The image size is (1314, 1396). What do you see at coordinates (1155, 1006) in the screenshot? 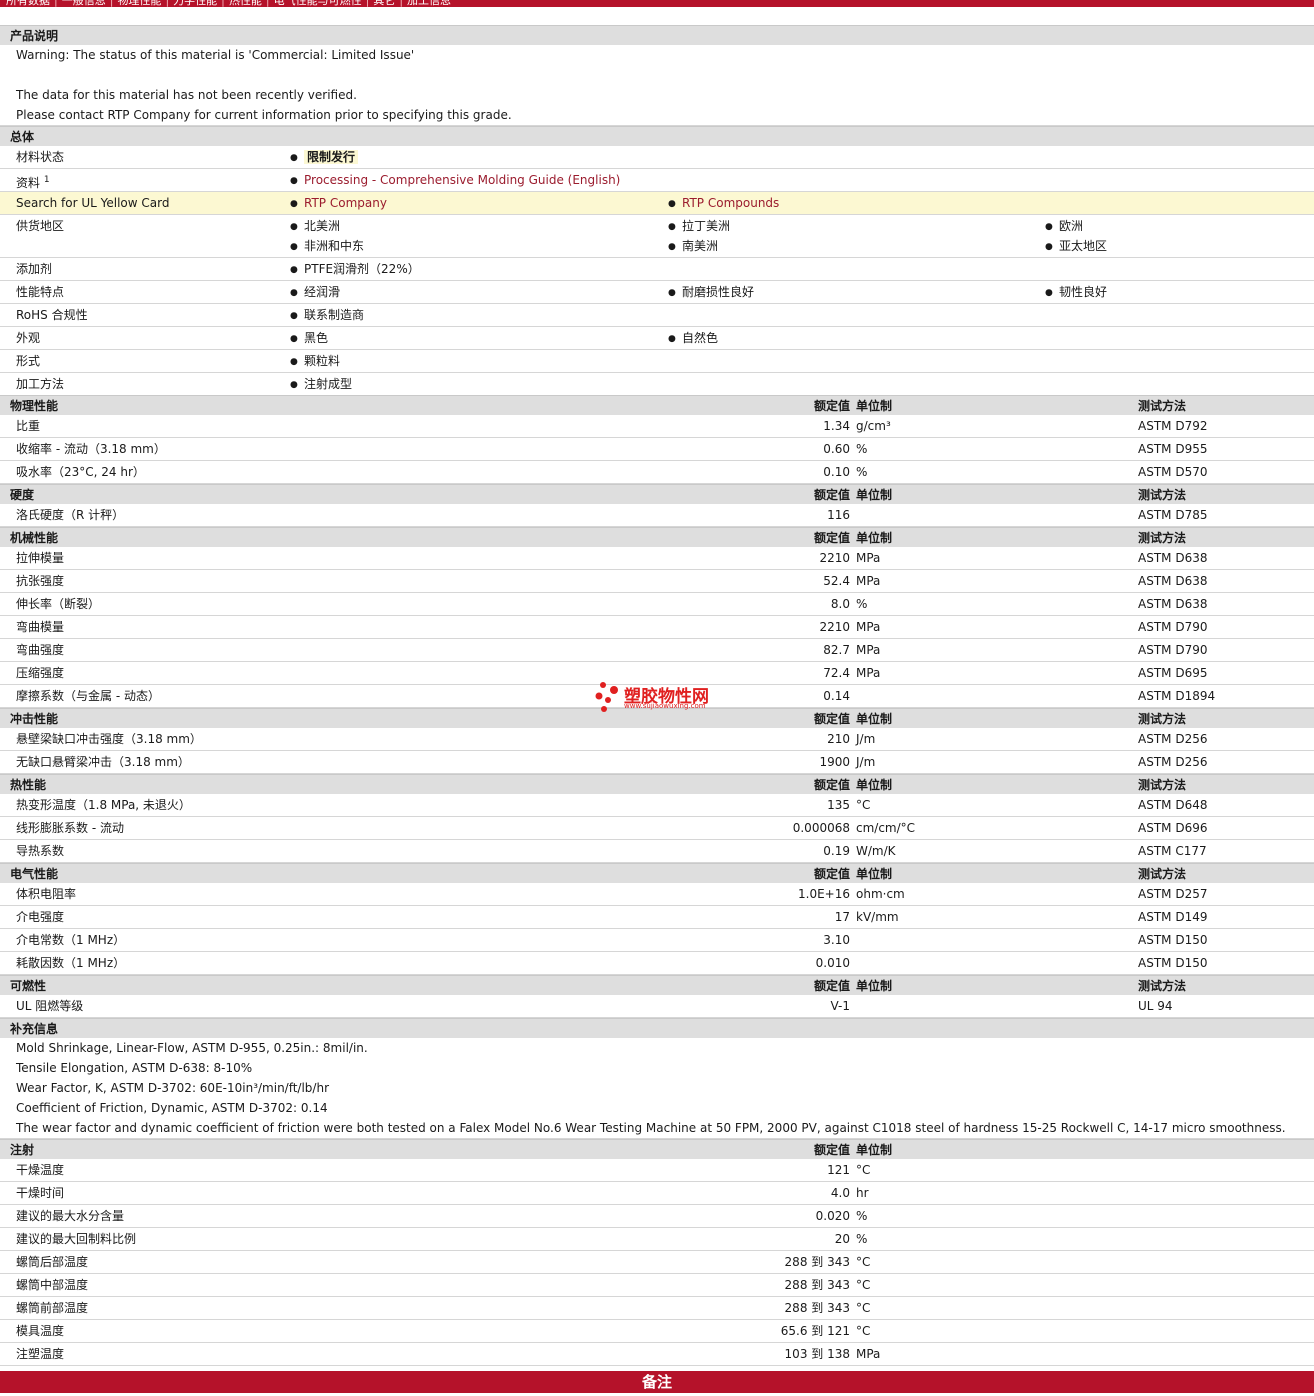
I see `test-method: UL 94` at bounding box center [1155, 1006].